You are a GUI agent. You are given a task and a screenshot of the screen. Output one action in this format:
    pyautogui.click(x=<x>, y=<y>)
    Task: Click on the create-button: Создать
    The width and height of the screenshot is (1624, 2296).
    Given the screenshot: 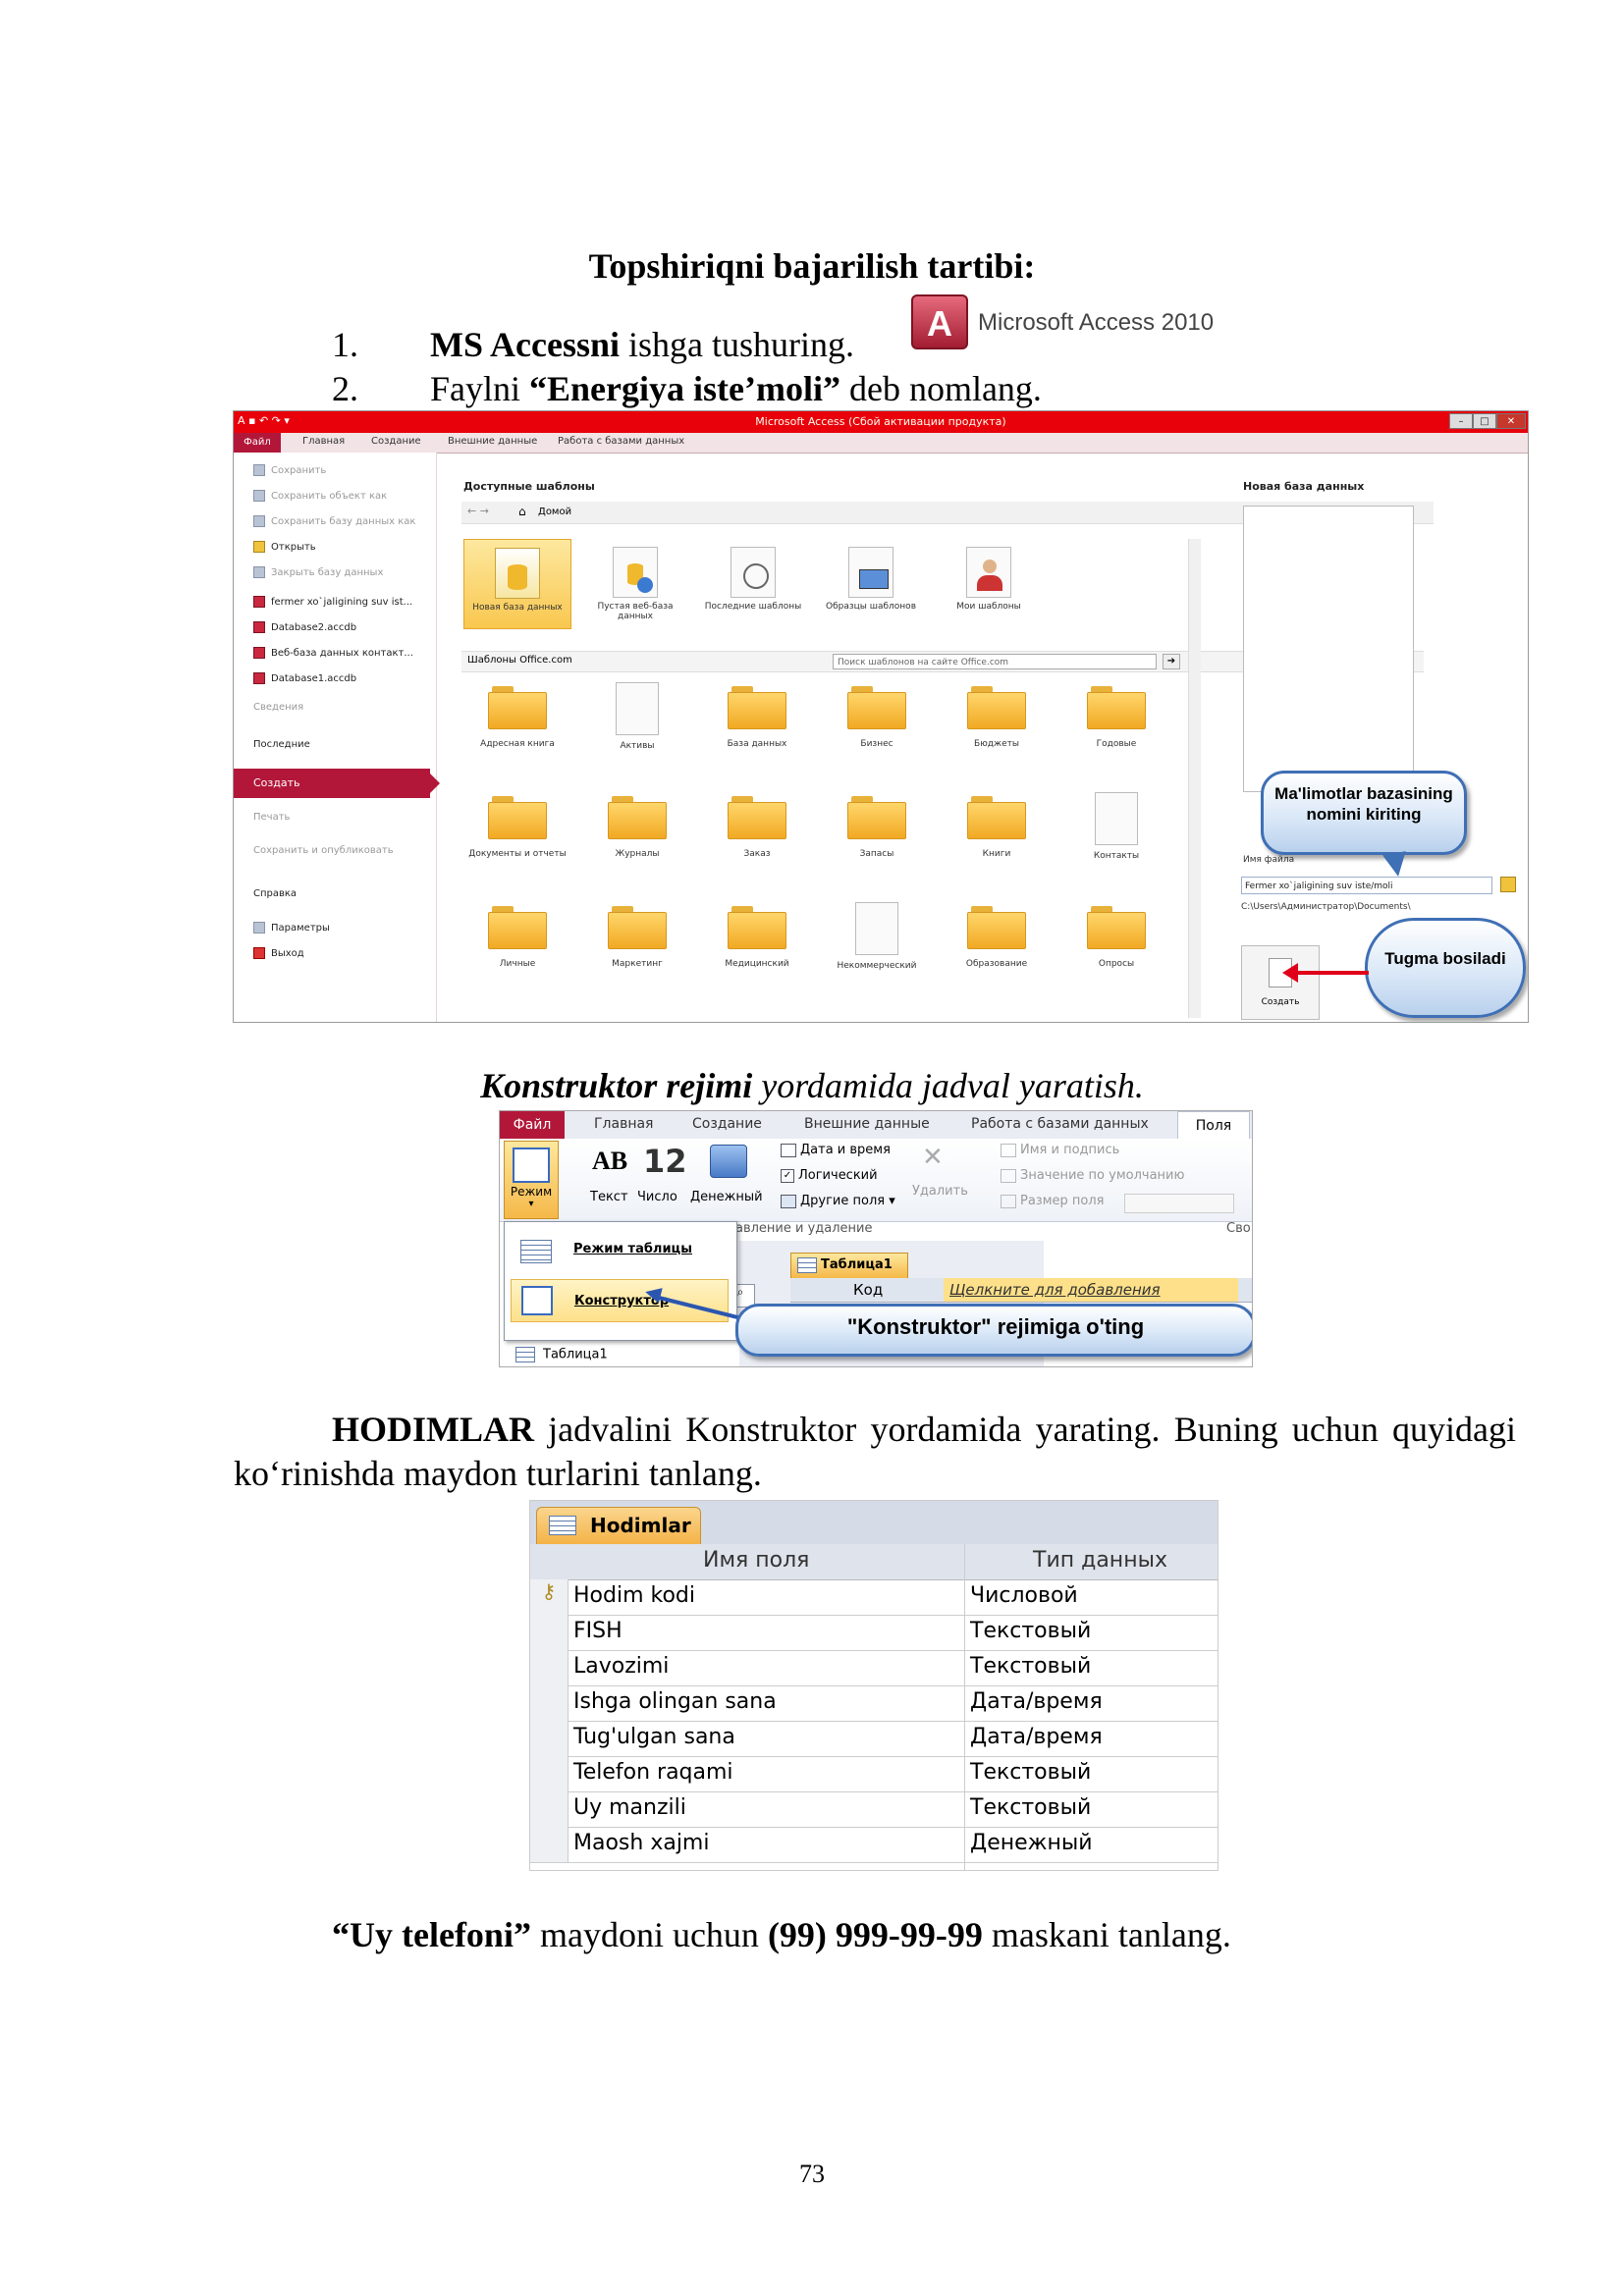 What is the action you would take?
    pyautogui.click(x=1280, y=983)
    